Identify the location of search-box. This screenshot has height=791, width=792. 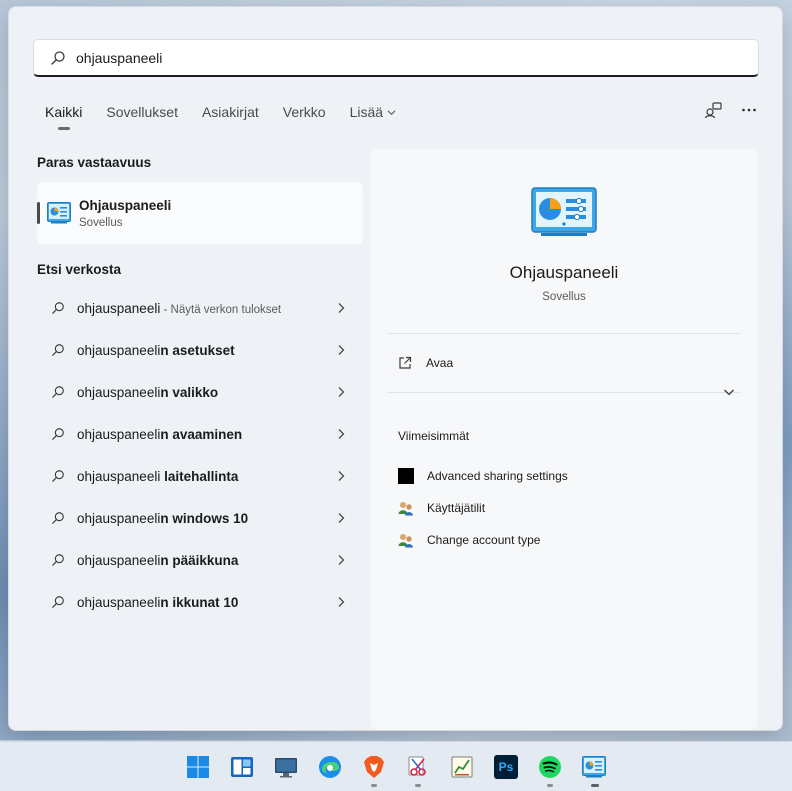
(396, 58).